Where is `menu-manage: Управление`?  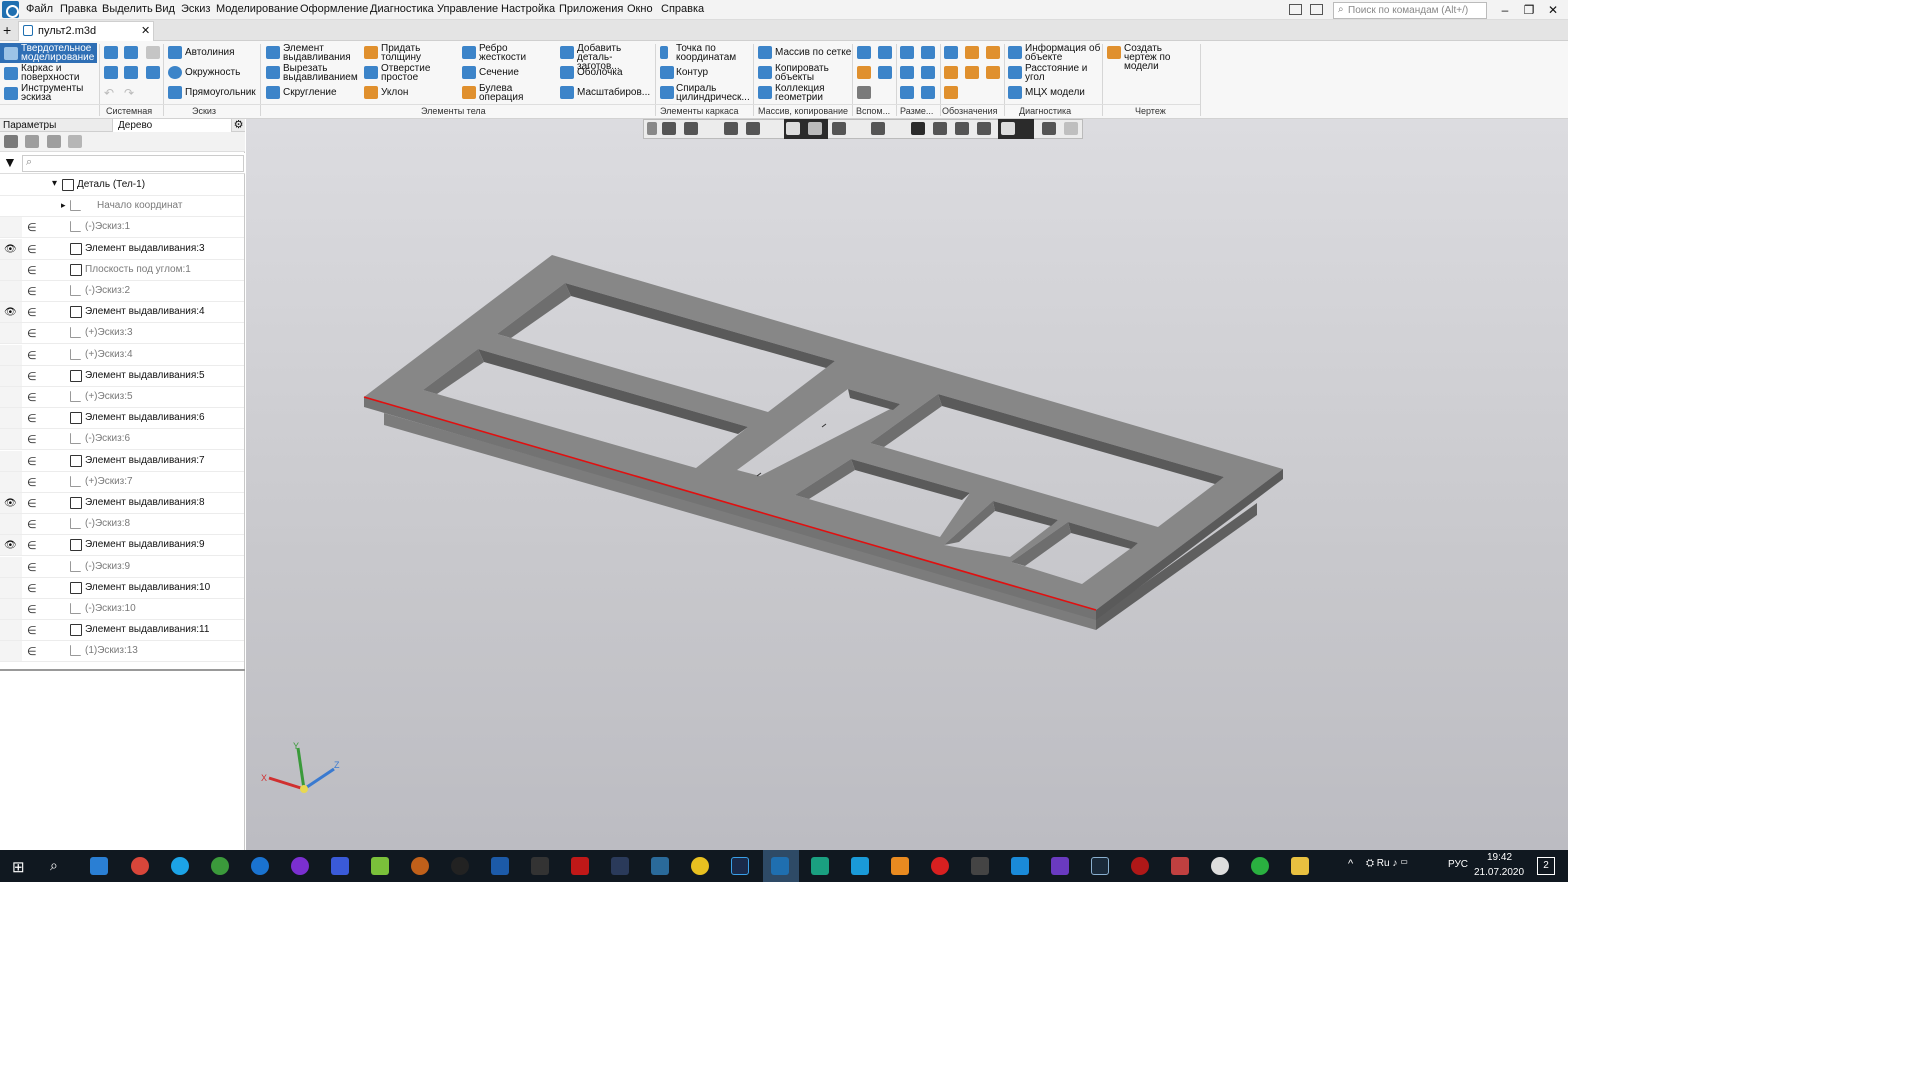
menu-manage: Управление is located at coordinates (467, 9).